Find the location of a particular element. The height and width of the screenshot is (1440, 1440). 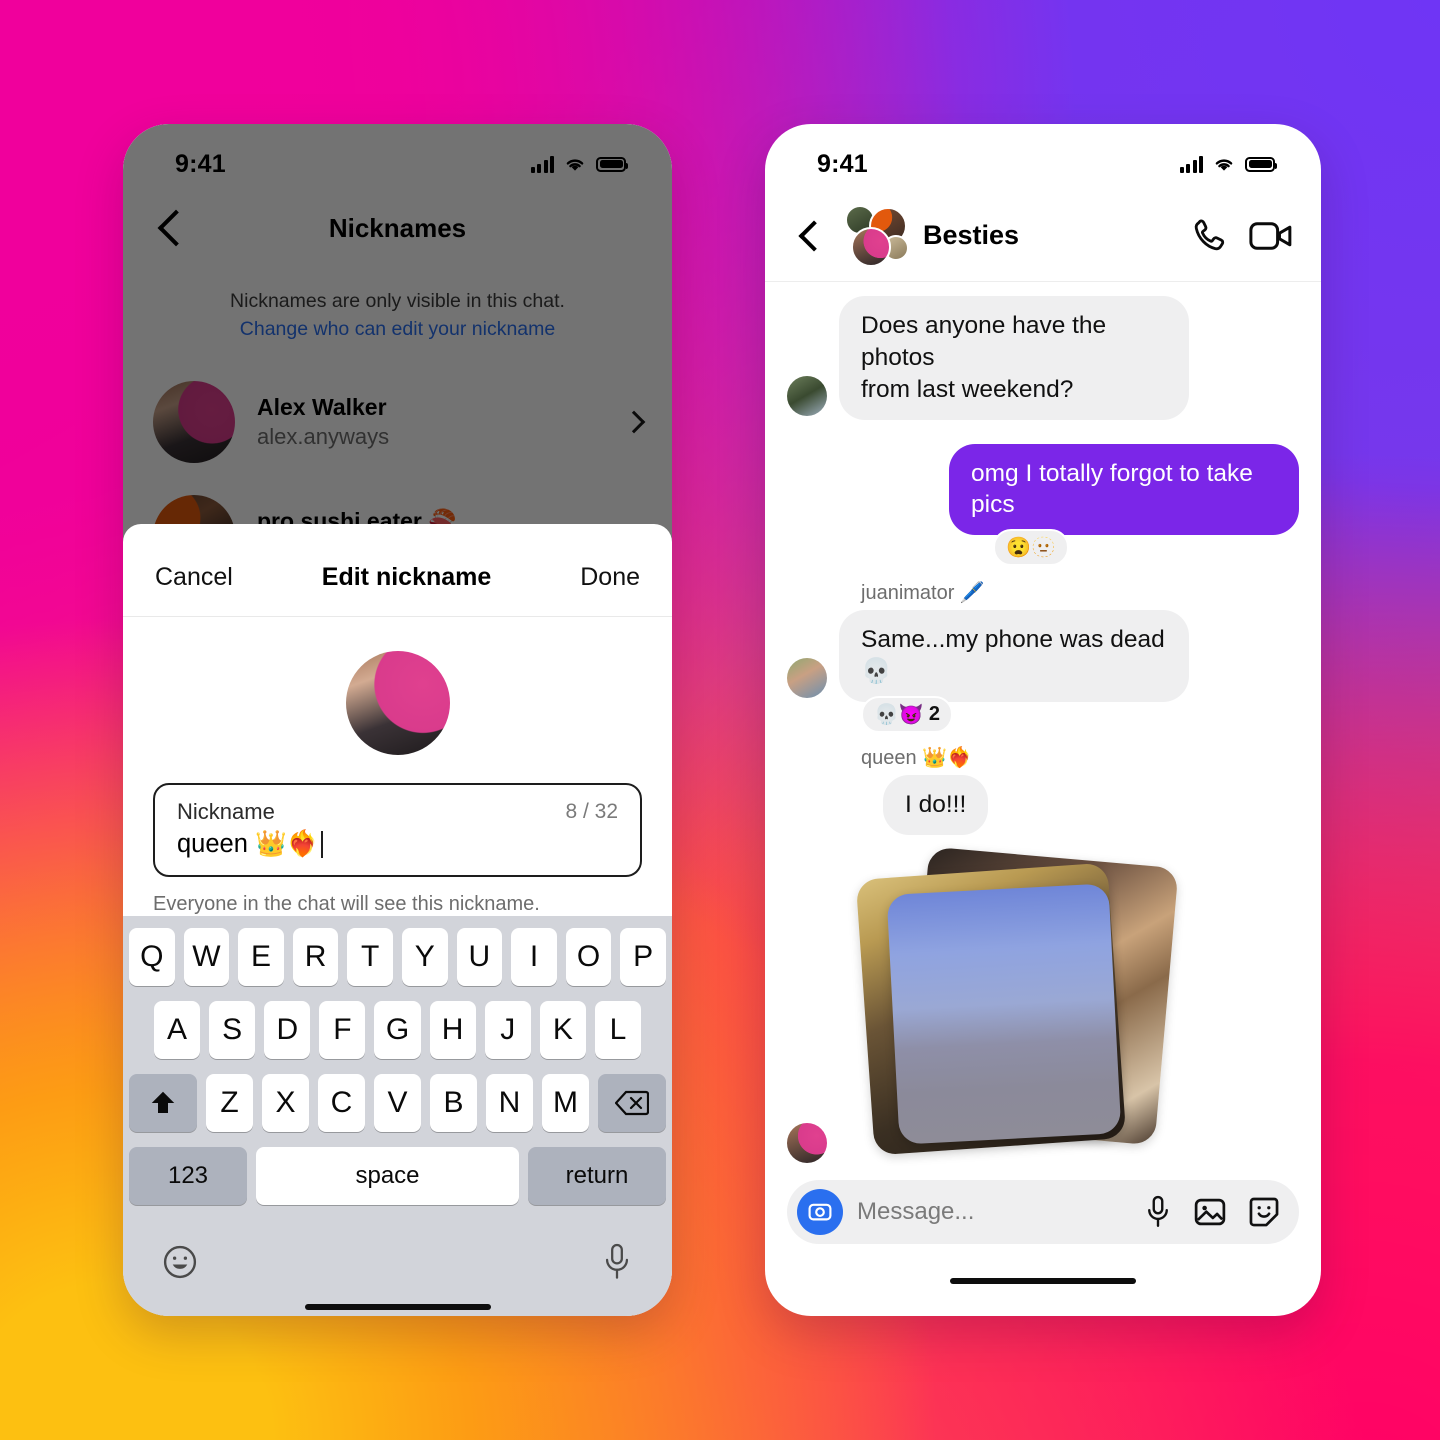

message-bubble: I do!!! is located at coordinates (936, 804).